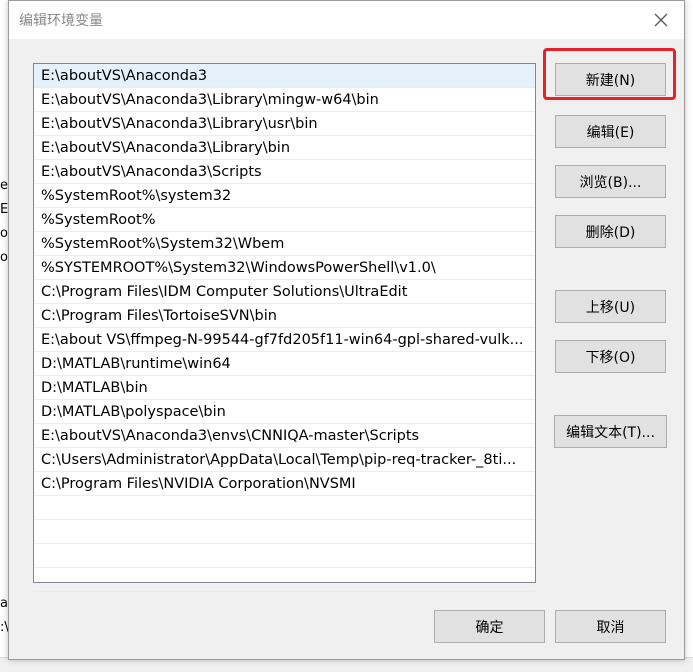 Image resolution: width=693 pixels, height=672 pixels. I want to click on path-list-item: C:\Program Files\TortoiseSVN\bin, so click(284, 316).